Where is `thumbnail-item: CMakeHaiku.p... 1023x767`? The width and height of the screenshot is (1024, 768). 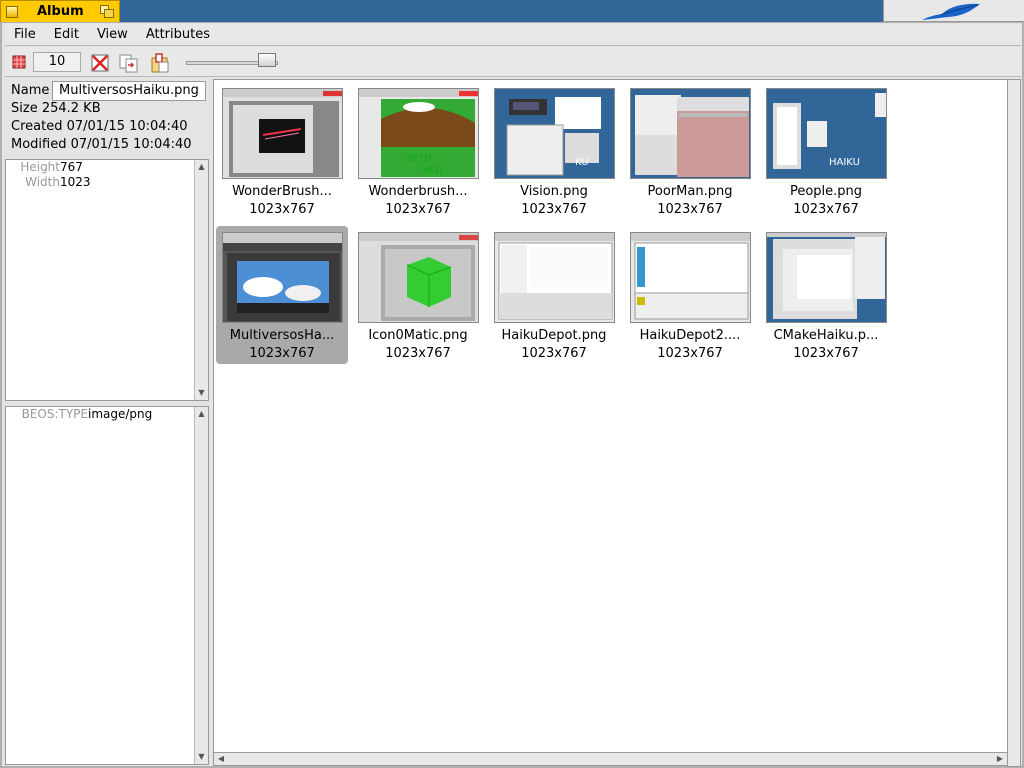 thumbnail-item: CMakeHaiku.p... 1023x767 is located at coordinates (826, 295).